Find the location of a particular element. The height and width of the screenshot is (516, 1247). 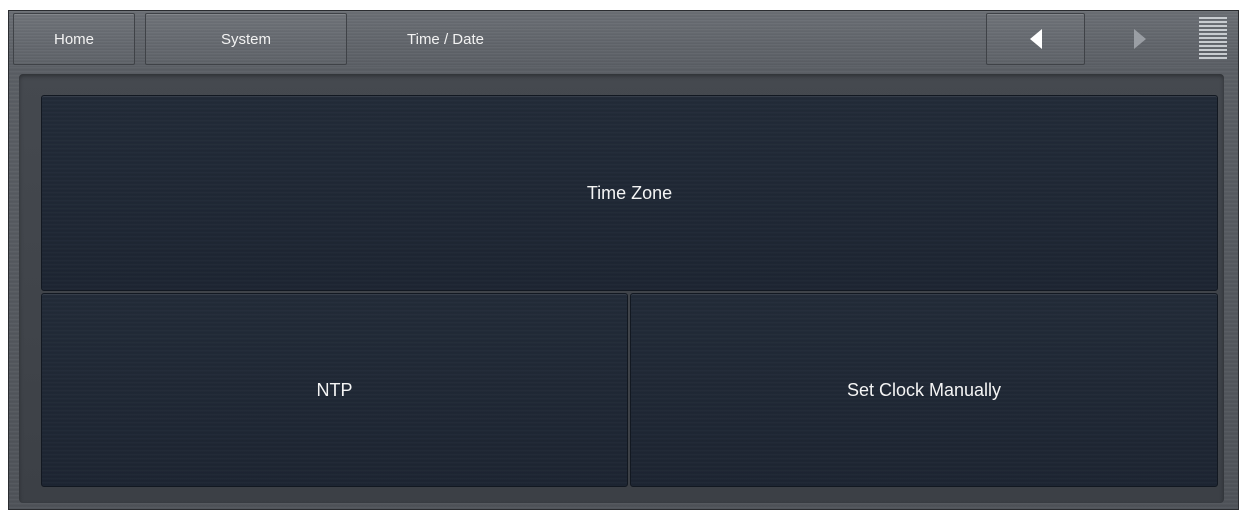

menu-button is located at coordinates (1213, 39).